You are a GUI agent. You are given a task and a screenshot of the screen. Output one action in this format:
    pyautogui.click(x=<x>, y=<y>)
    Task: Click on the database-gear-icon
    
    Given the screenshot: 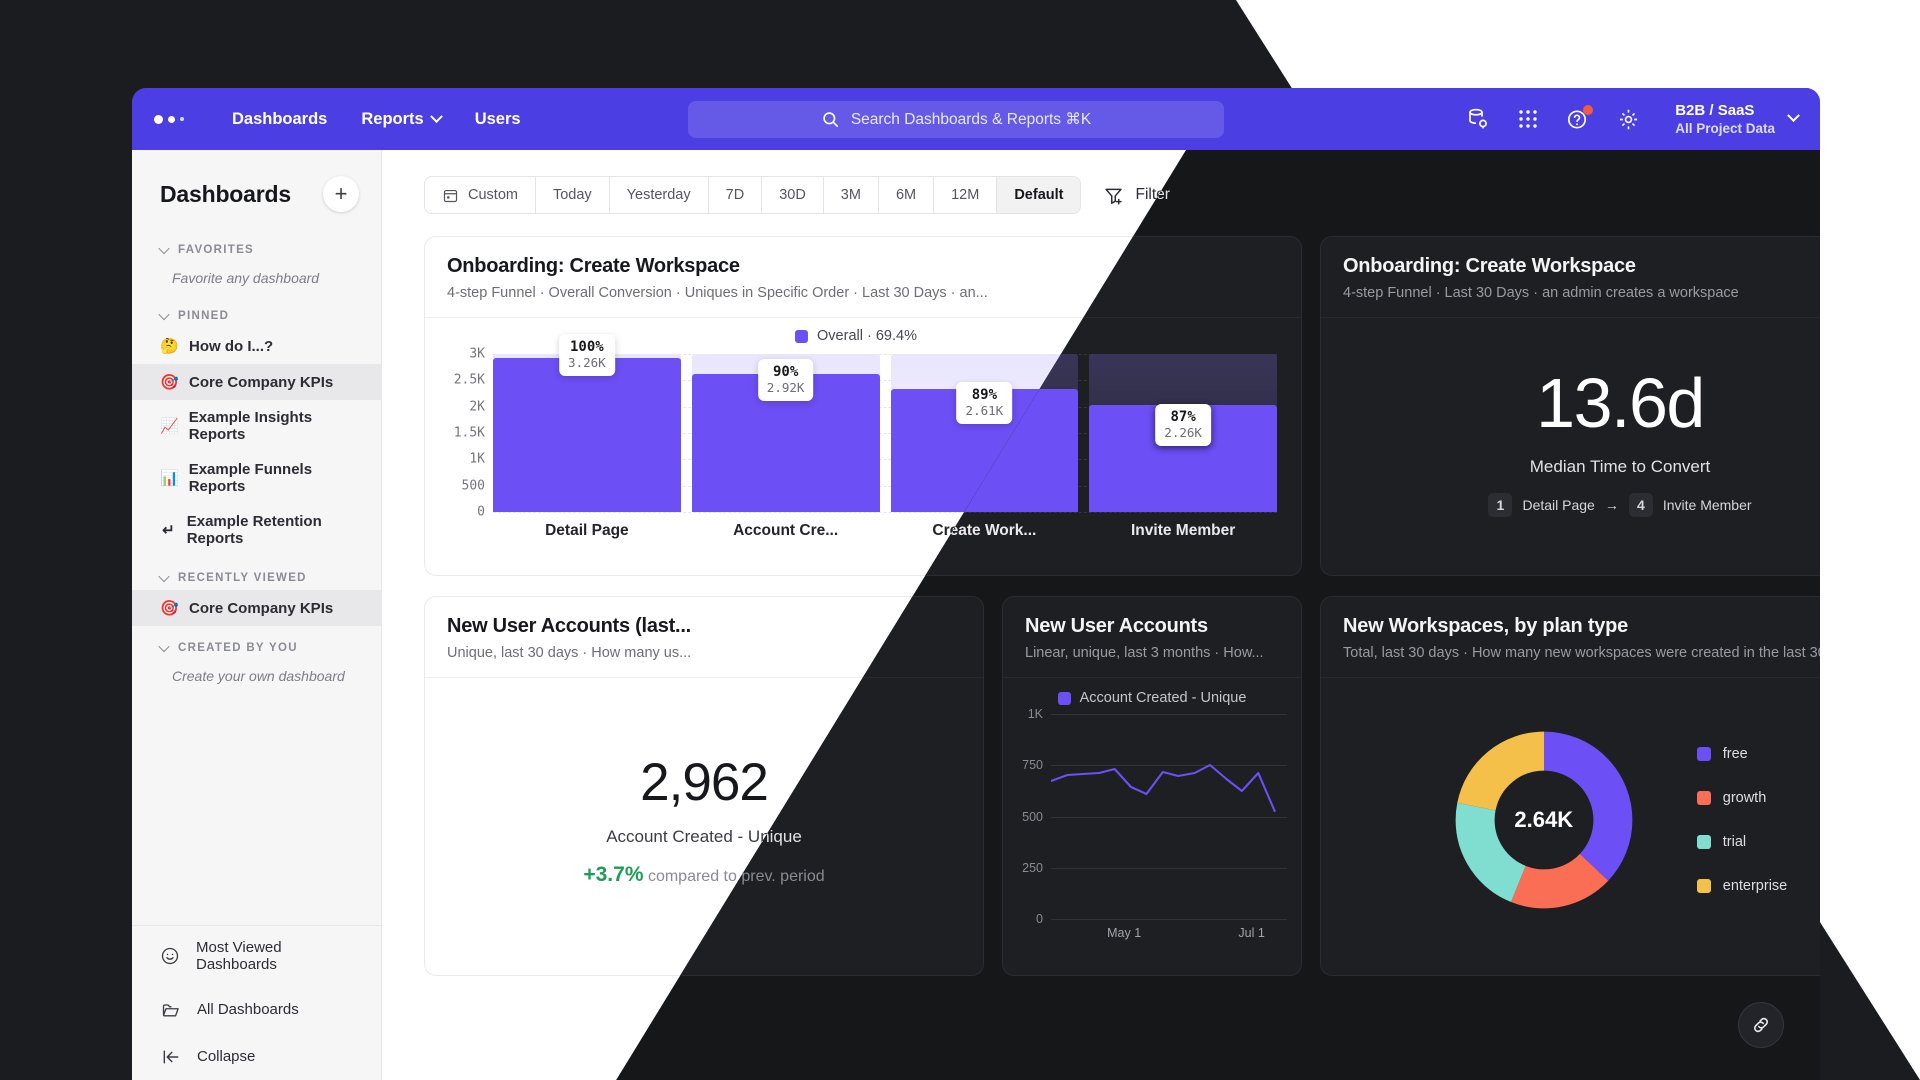 What is the action you would take?
    pyautogui.click(x=1478, y=119)
    